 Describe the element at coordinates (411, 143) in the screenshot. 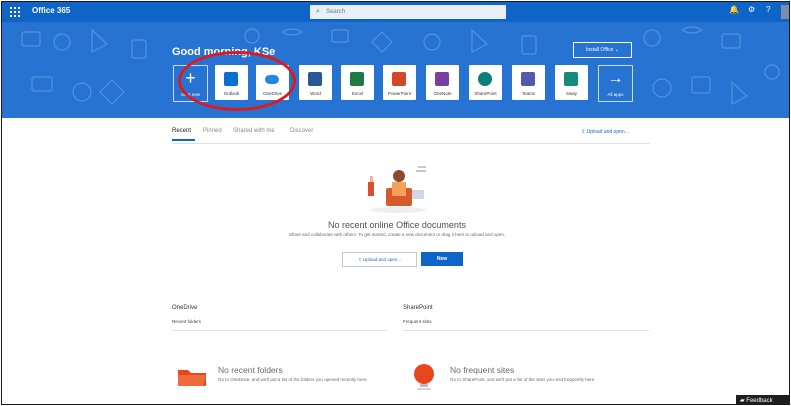

I see `tabs-divider` at that location.